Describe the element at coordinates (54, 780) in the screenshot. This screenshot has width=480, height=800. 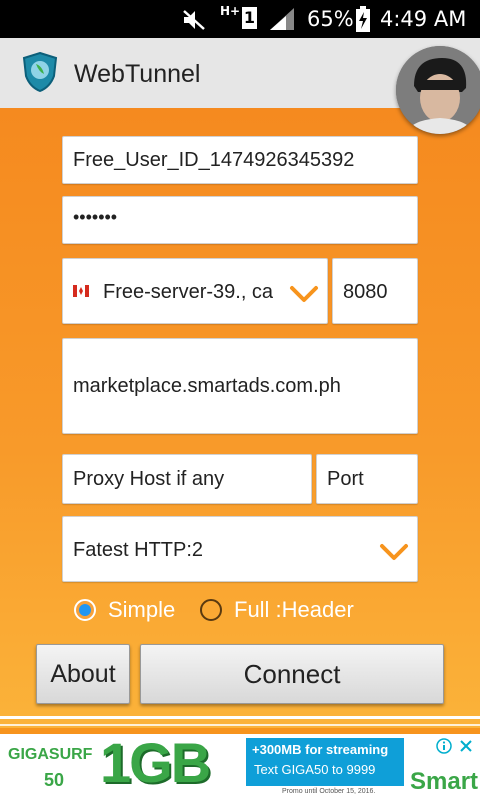
I see `ad-brand-left-number: 50` at that location.